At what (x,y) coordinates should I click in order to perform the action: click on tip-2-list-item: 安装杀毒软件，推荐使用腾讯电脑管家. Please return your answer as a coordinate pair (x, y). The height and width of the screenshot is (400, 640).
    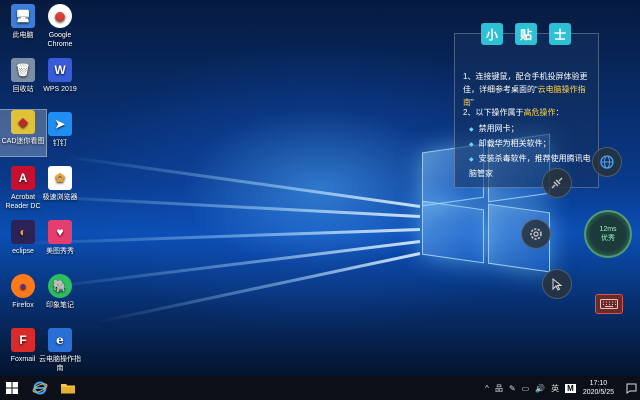
    Looking at the image, I should click on (531, 166).